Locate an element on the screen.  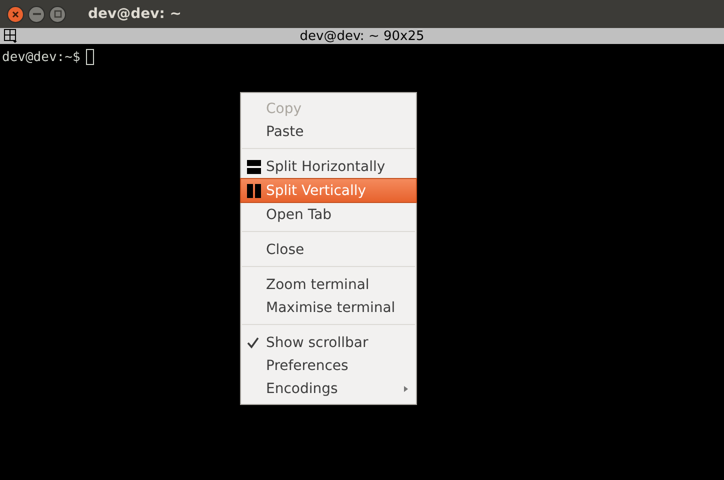
maximize-button is located at coordinates (57, 14).